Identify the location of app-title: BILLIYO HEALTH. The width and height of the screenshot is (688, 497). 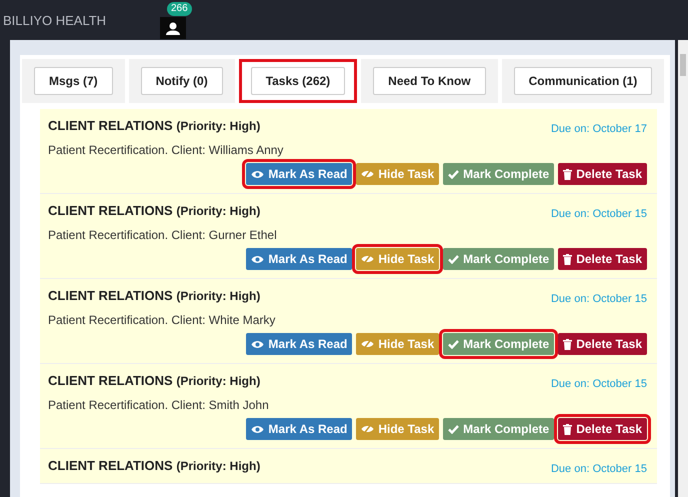
(55, 20).